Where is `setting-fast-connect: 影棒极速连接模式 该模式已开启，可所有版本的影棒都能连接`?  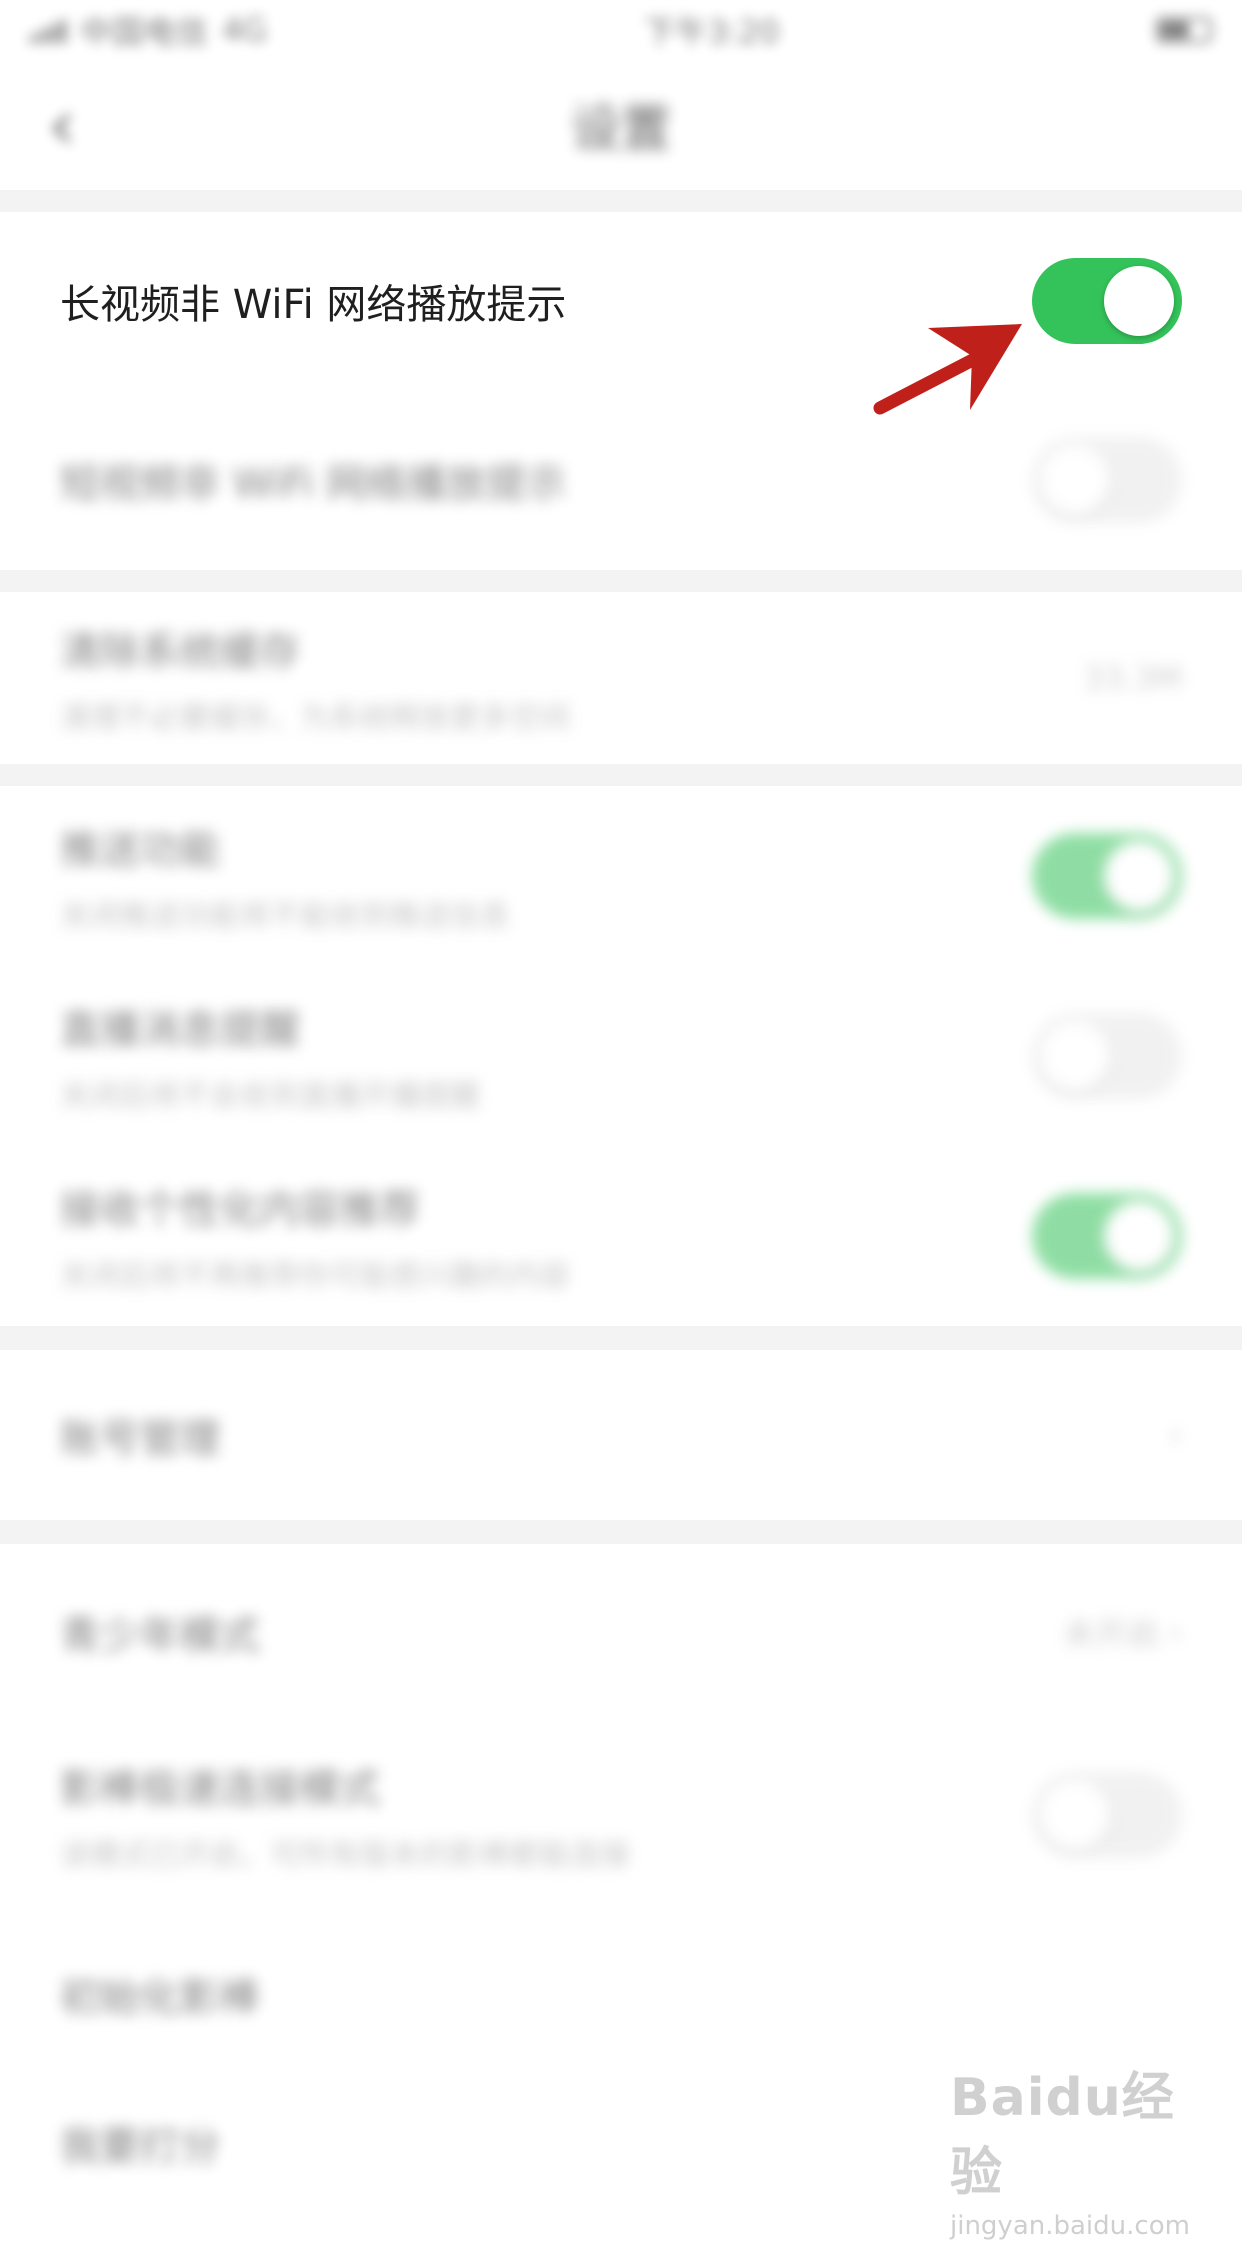
setting-fast-connect: 影棒极速连接模式 该模式已开启，可所有版本的影棒都能连接 is located at coordinates (621, 1815).